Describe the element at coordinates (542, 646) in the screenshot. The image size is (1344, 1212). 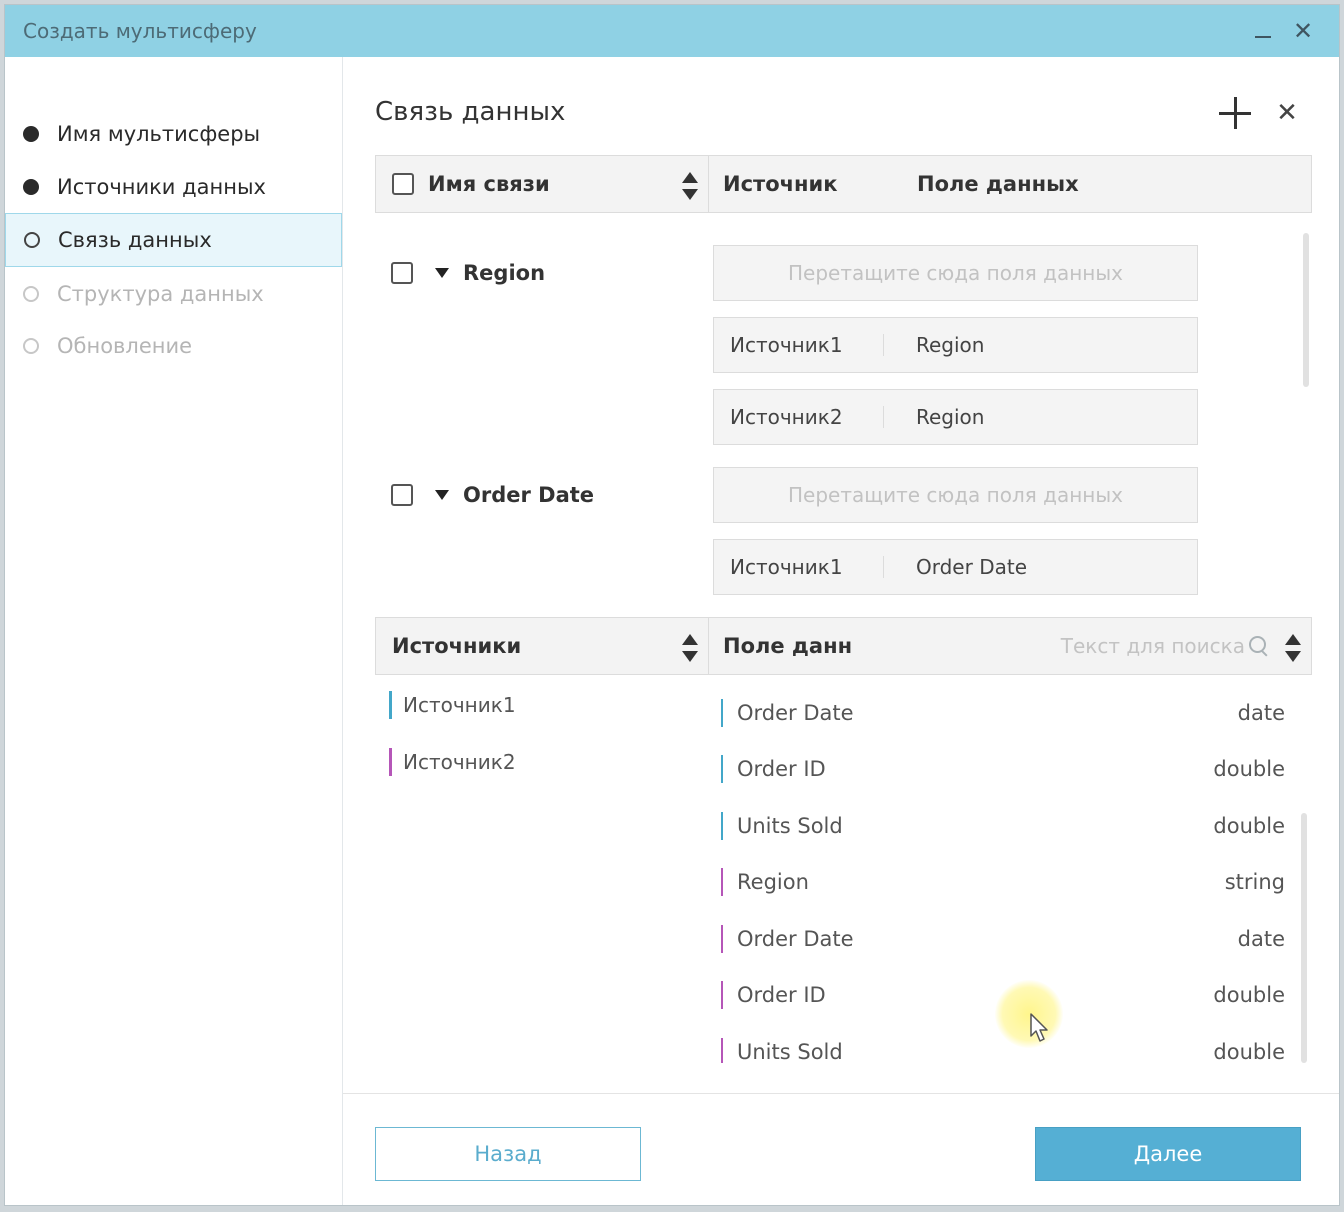
I see `sources-column: Источники` at that location.